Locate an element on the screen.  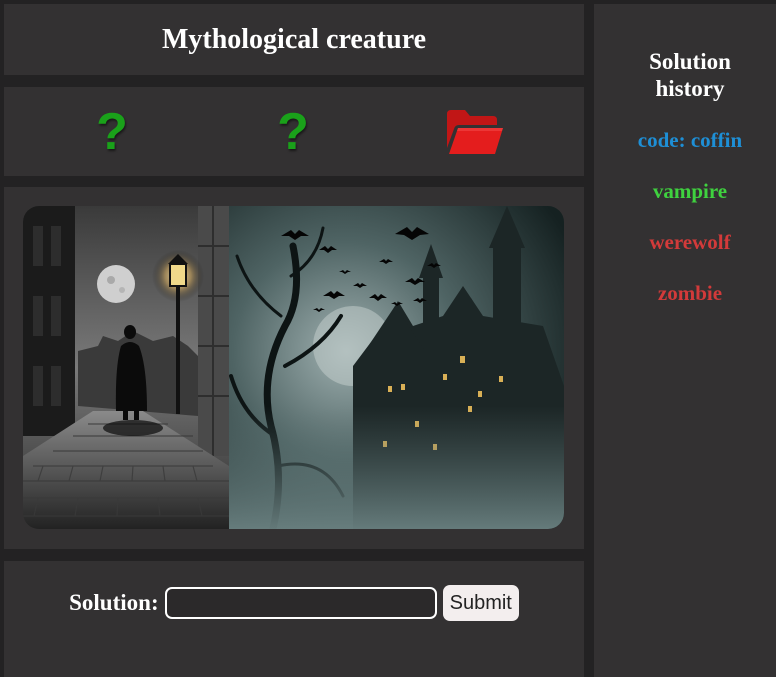
solution-panel: Solution: Submit is located at coordinates (294, 619).